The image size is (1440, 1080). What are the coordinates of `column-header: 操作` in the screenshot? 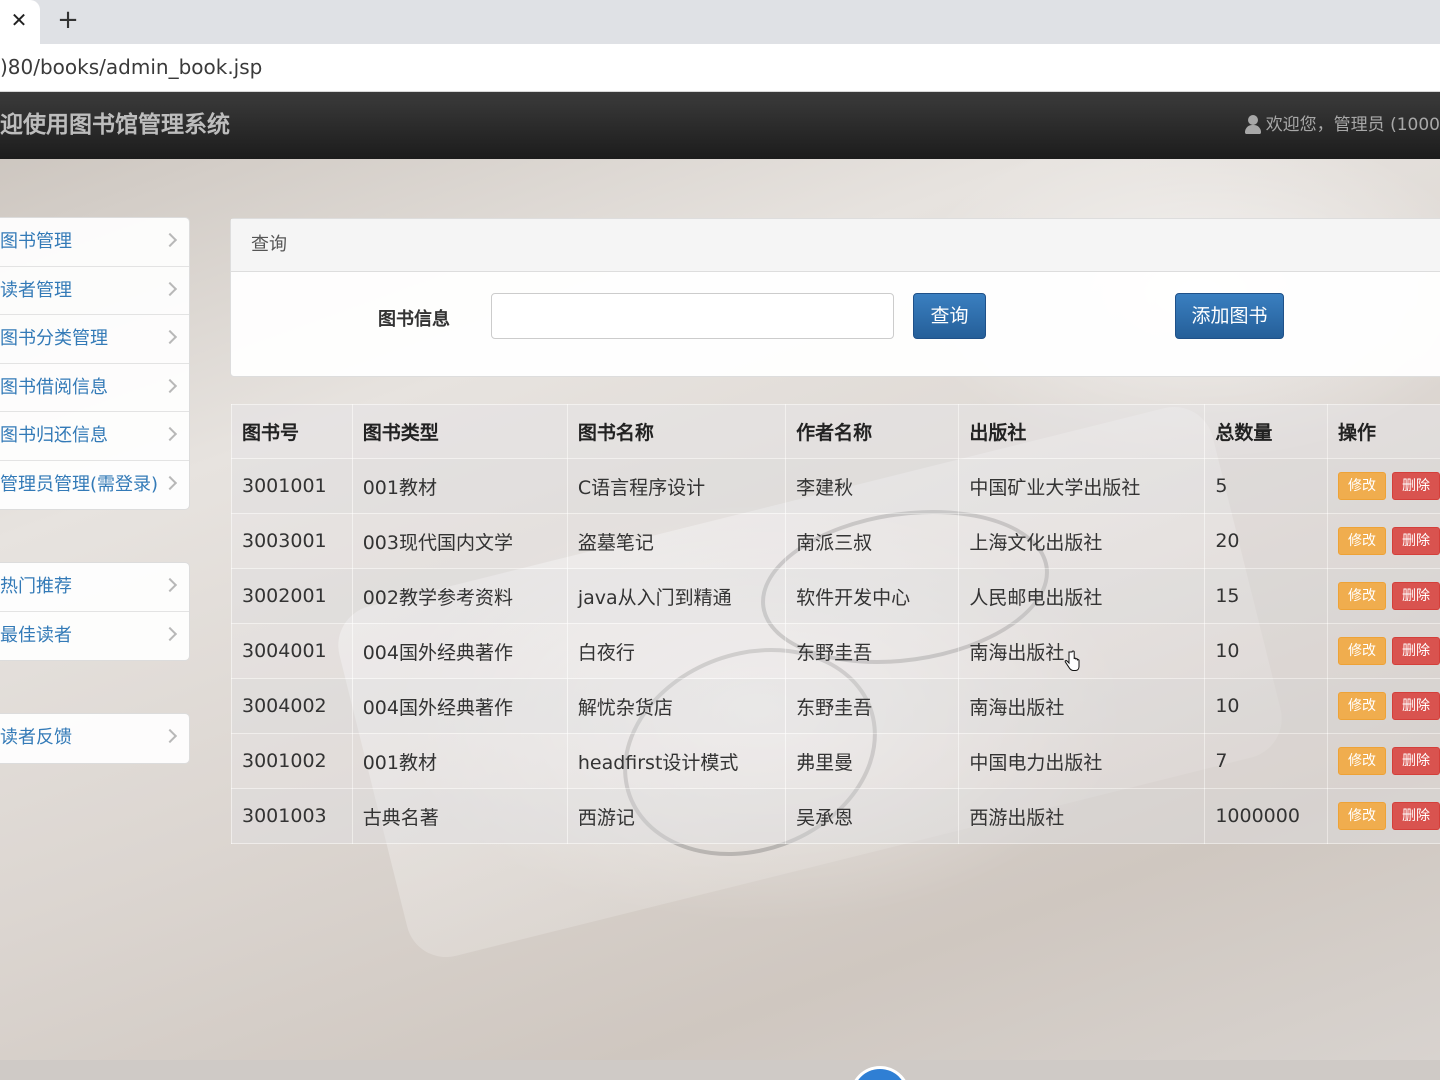 It's located at (1383, 431).